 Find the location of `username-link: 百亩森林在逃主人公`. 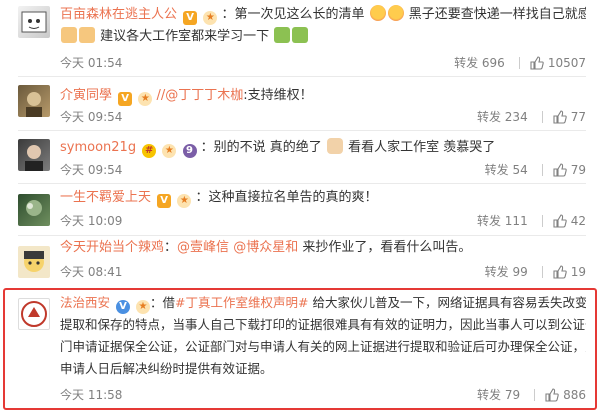

username-link: 百亩森林在逃主人公 is located at coordinates (118, 14).